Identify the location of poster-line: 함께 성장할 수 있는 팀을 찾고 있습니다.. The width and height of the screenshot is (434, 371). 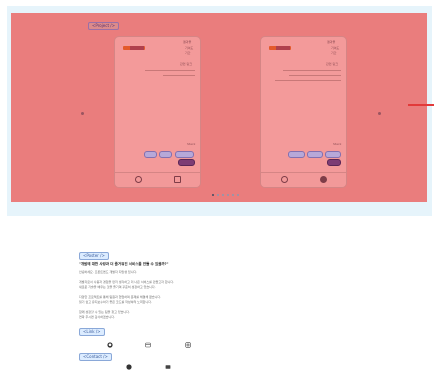
(104, 312).